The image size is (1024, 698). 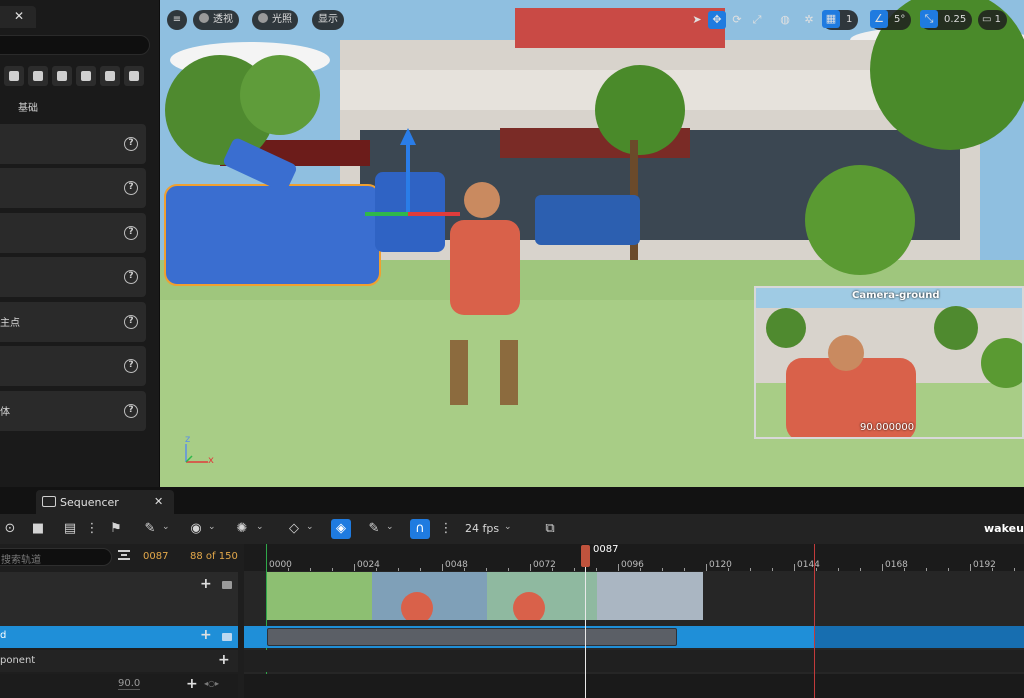 What do you see at coordinates (919, 637) in the screenshot?
I see `post-range-area` at bounding box center [919, 637].